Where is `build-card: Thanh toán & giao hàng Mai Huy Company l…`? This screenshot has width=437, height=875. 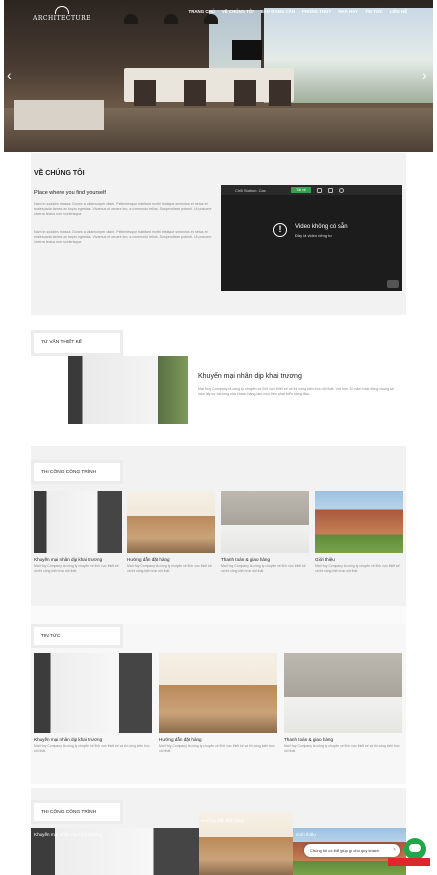 build-card: Thanh toán & giao hàng Mai Huy Company l… is located at coordinates (265, 532).